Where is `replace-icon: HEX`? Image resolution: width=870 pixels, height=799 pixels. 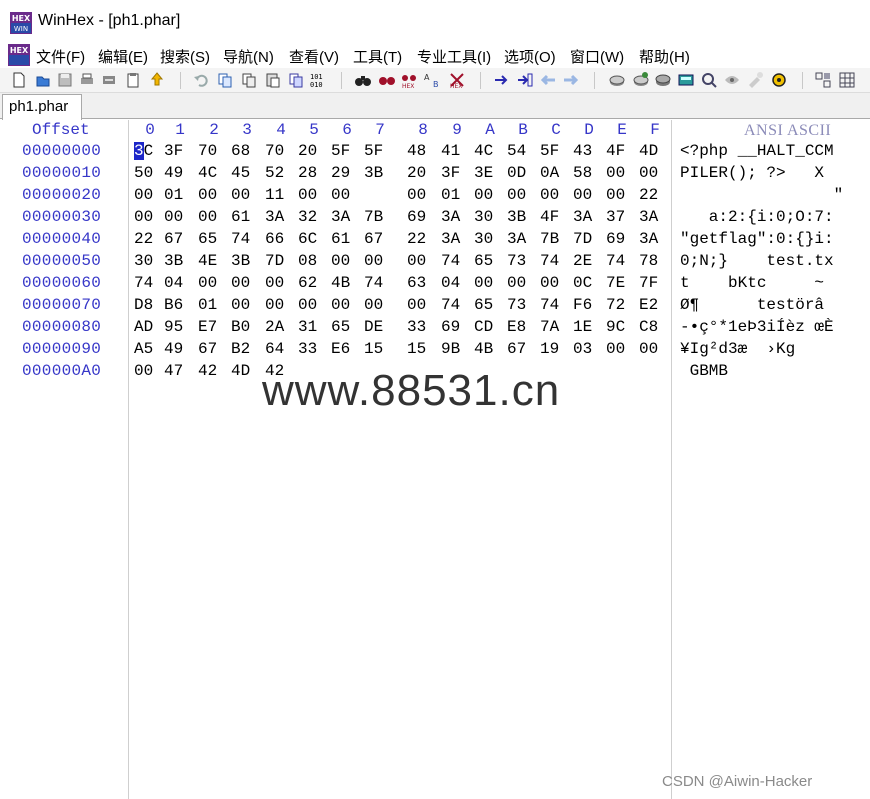
replace-icon: HEX is located at coordinates (409, 80).